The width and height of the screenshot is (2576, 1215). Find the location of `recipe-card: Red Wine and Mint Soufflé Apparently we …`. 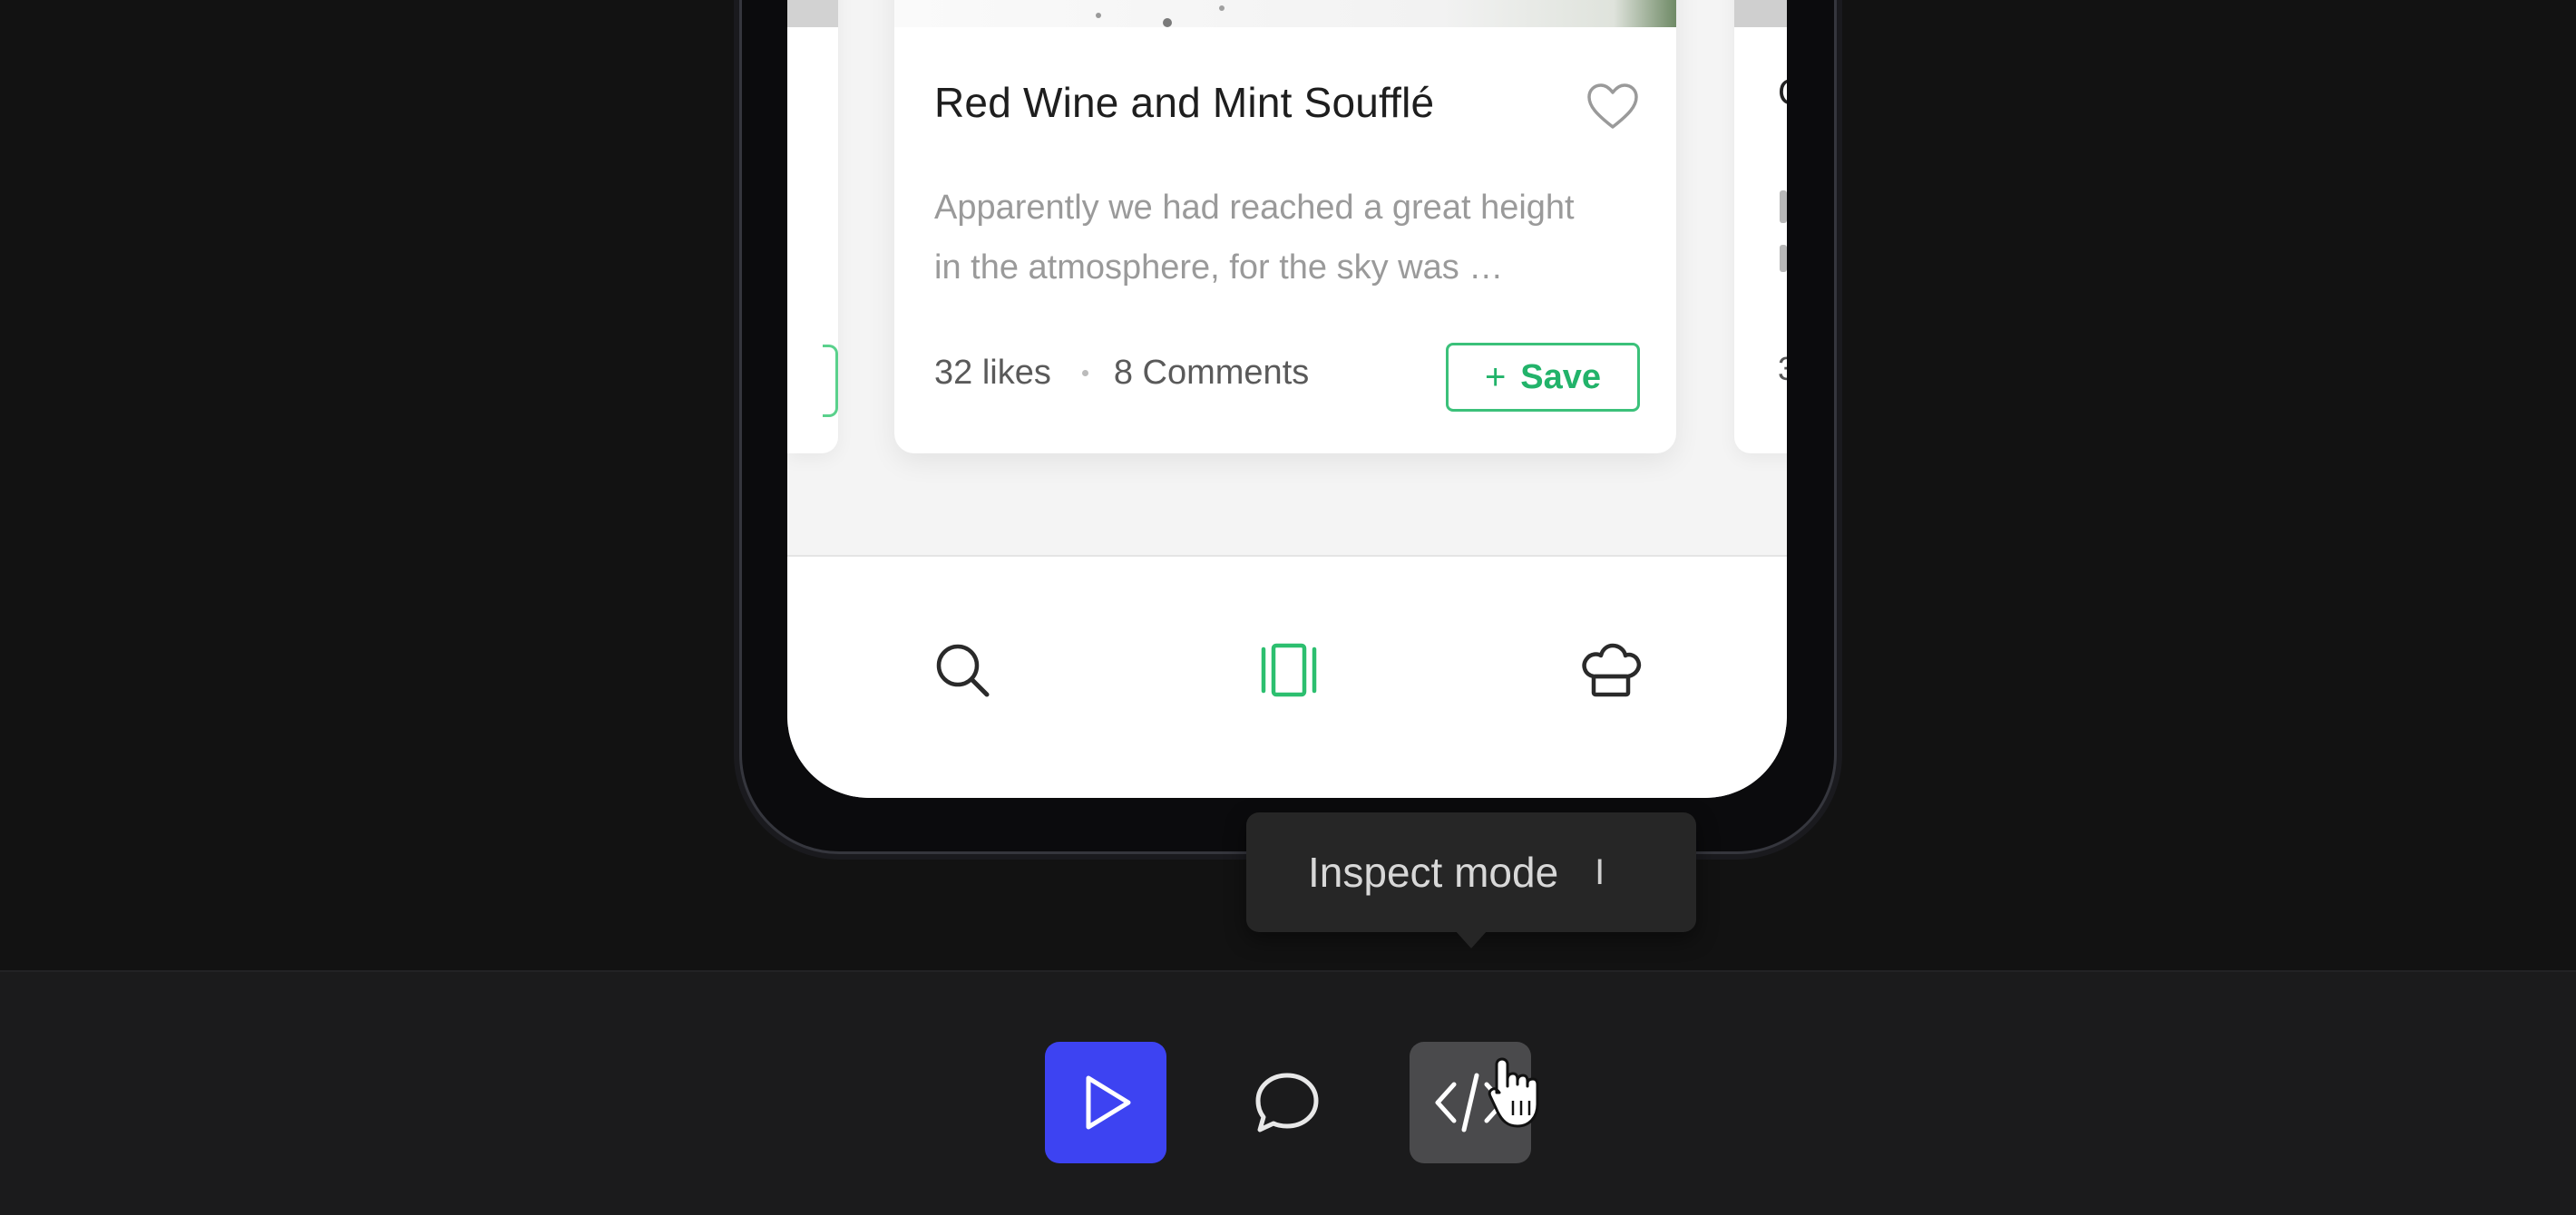

recipe-card: Red Wine and Mint Soufflé Apparently we … is located at coordinates (1285, 226).